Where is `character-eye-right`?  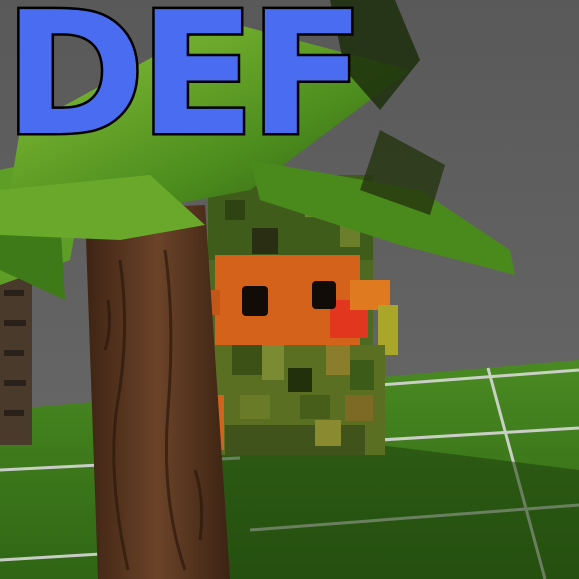
character-eye-right is located at coordinates (324, 295).